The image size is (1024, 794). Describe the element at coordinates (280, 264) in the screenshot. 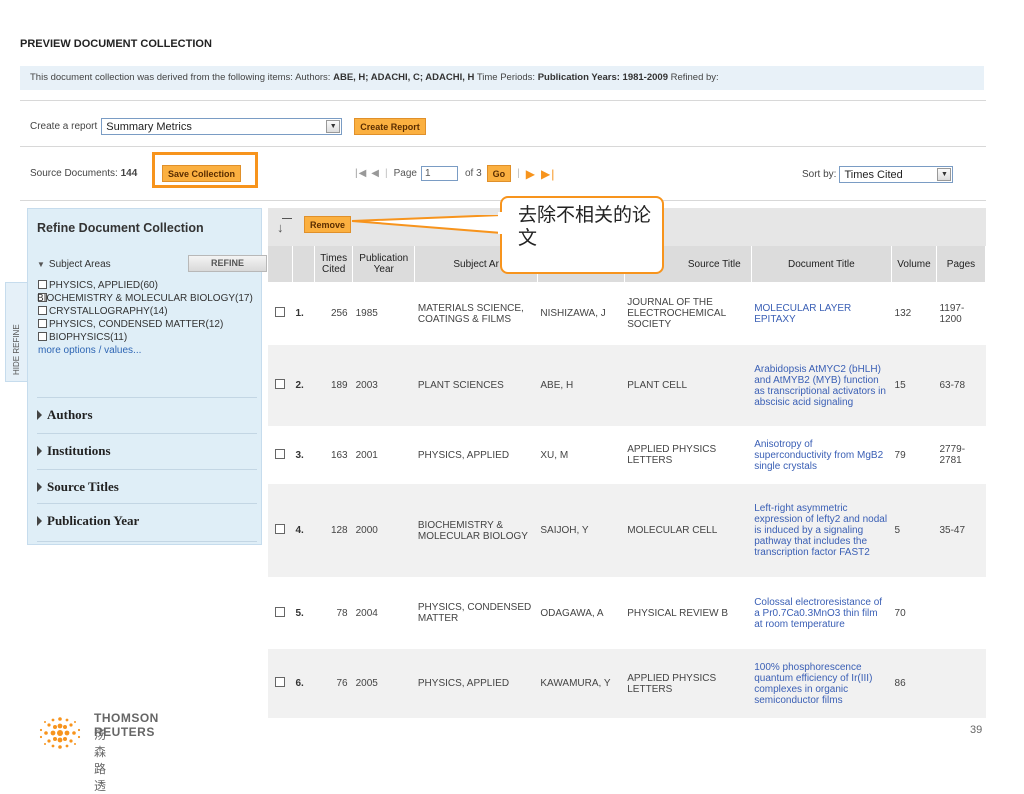

I see `col-header` at that location.